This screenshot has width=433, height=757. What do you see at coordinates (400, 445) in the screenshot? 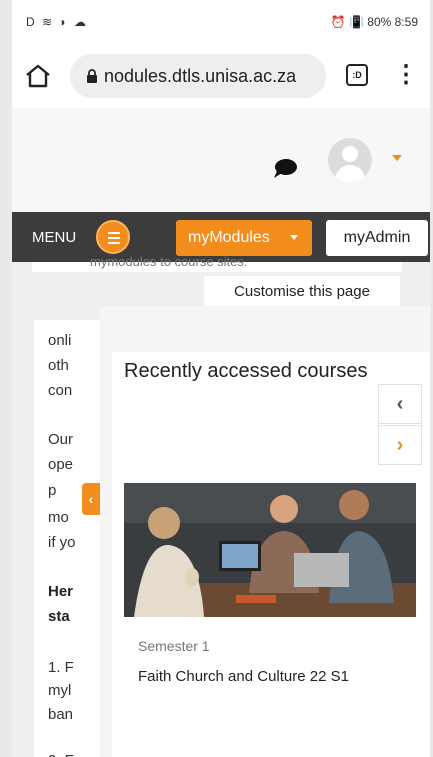
I see `next-arrow-button: ›` at bounding box center [400, 445].